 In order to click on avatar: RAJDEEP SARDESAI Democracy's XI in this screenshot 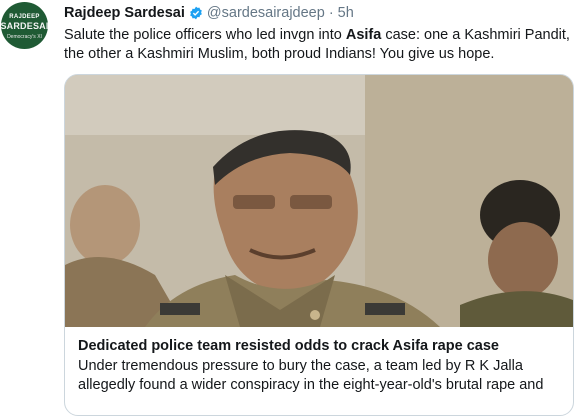, I will do `click(24, 25)`.